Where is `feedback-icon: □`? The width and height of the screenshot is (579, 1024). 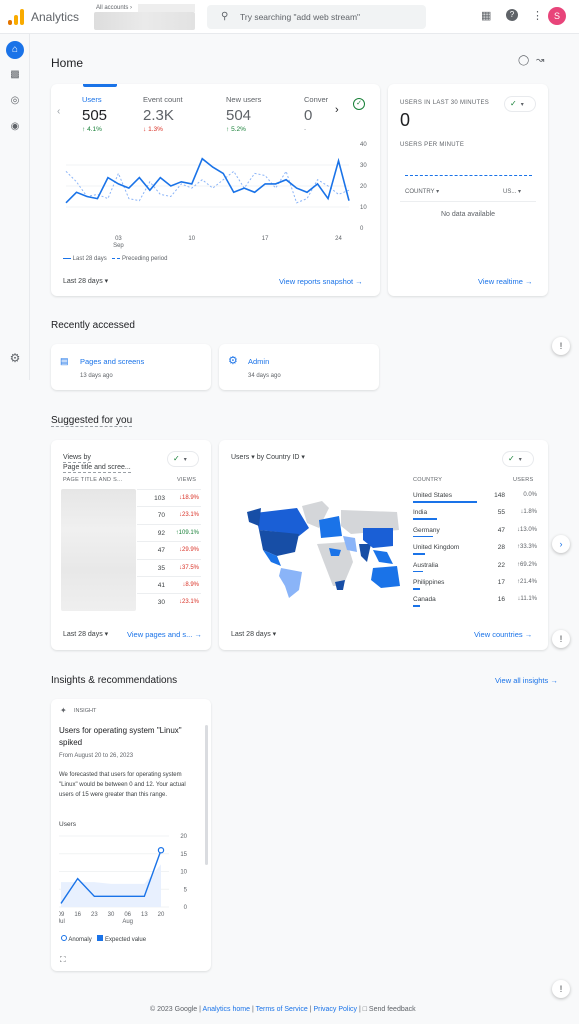 feedback-icon: □ is located at coordinates (365, 1009).